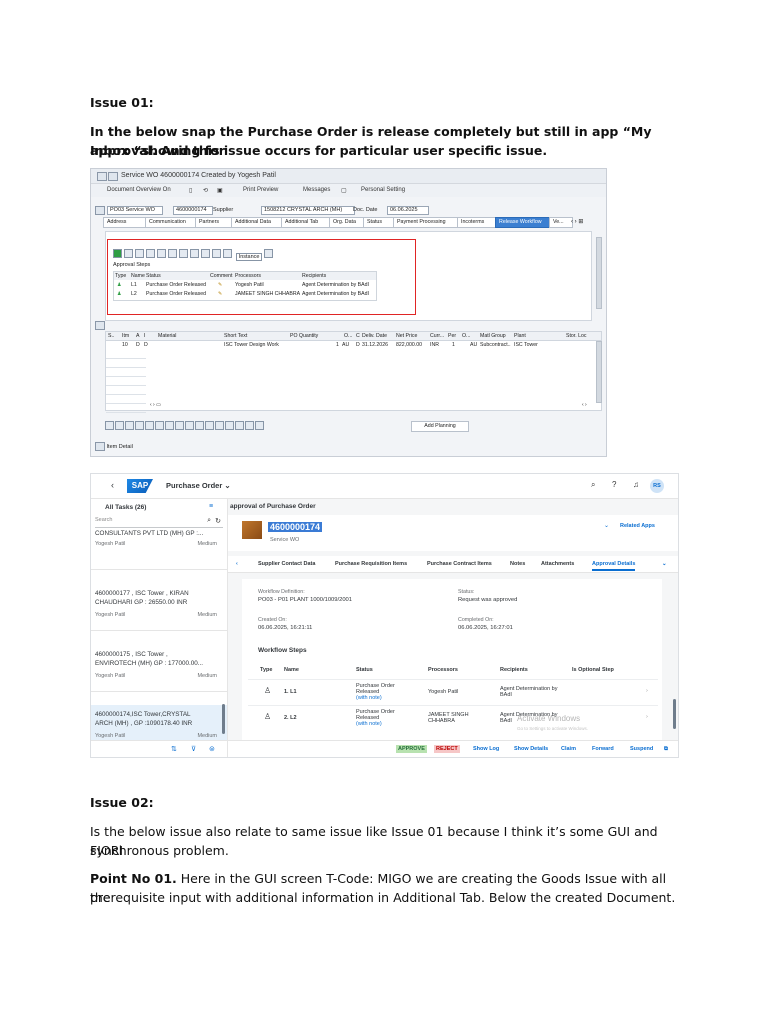 Image resolution: width=768 pixels, height=1024 pixels. Describe the element at coordinates (171, 222) in the screenshot. I see `tab-communication: Communication` at that location.